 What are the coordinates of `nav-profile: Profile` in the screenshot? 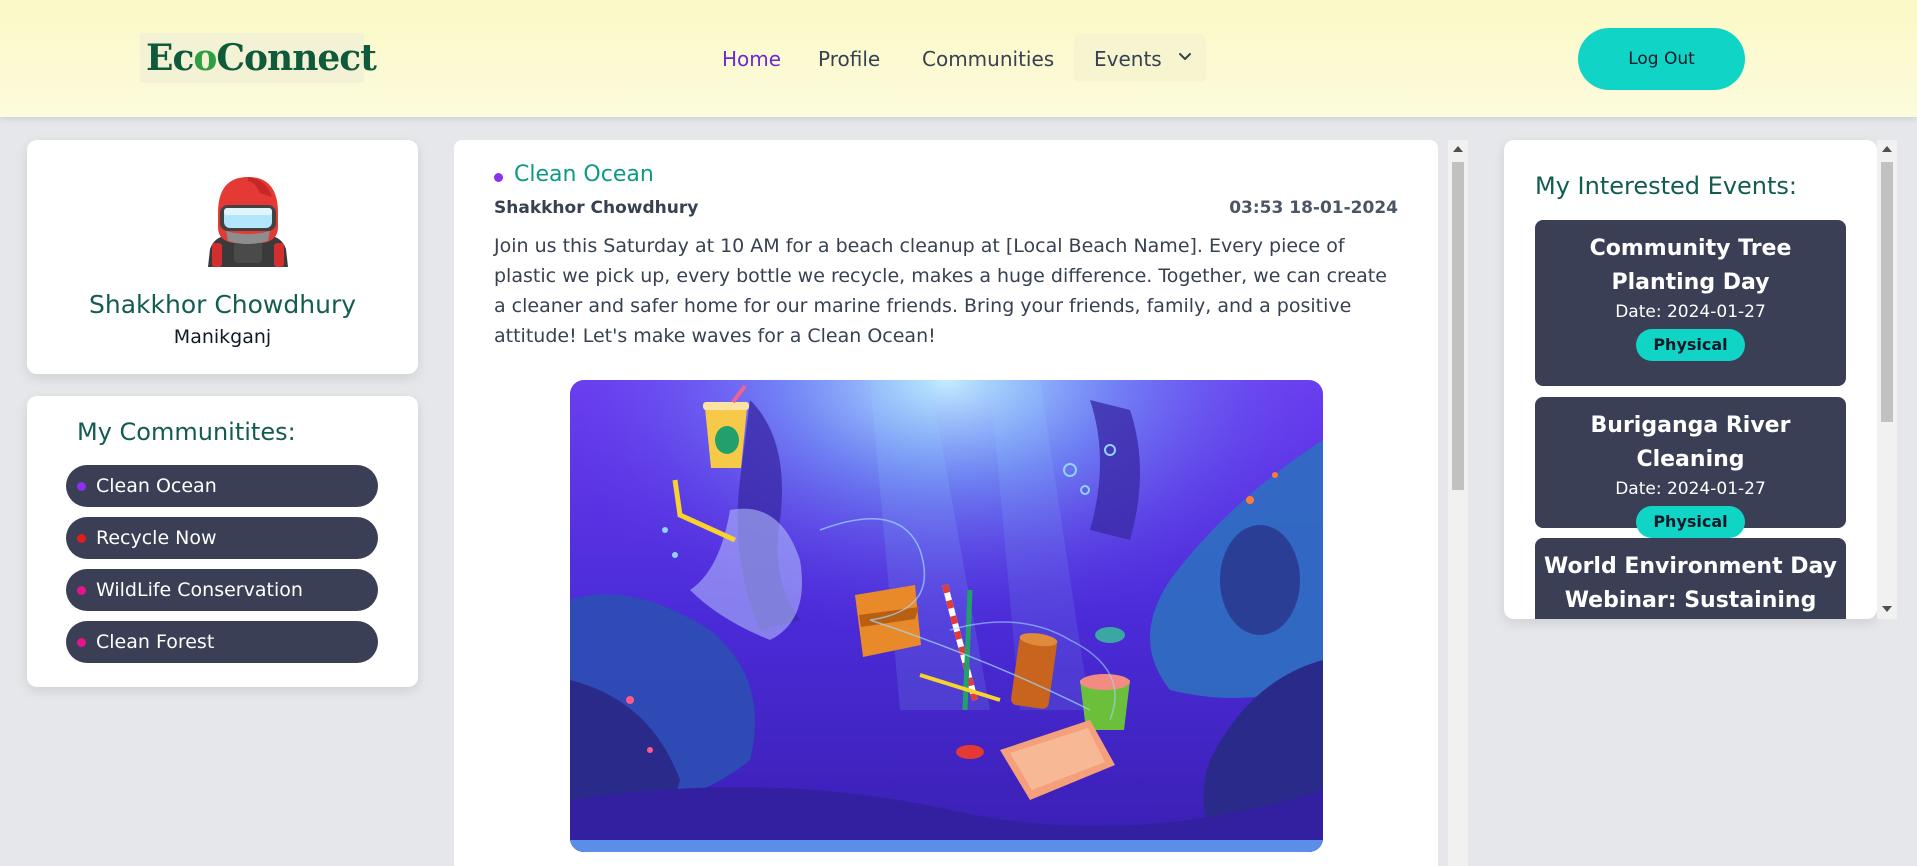 It's located at (849, 59).